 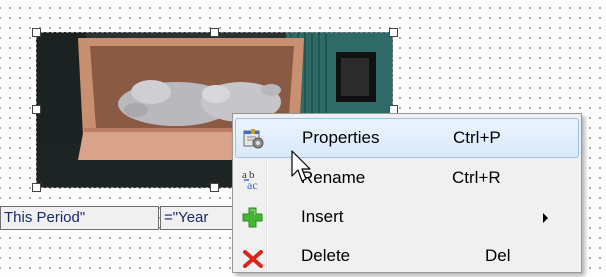 What do you see at coordinates (197, 218) in the screenshot?
I see `textbox-year: ="Year` at bounding box center [197, 218].